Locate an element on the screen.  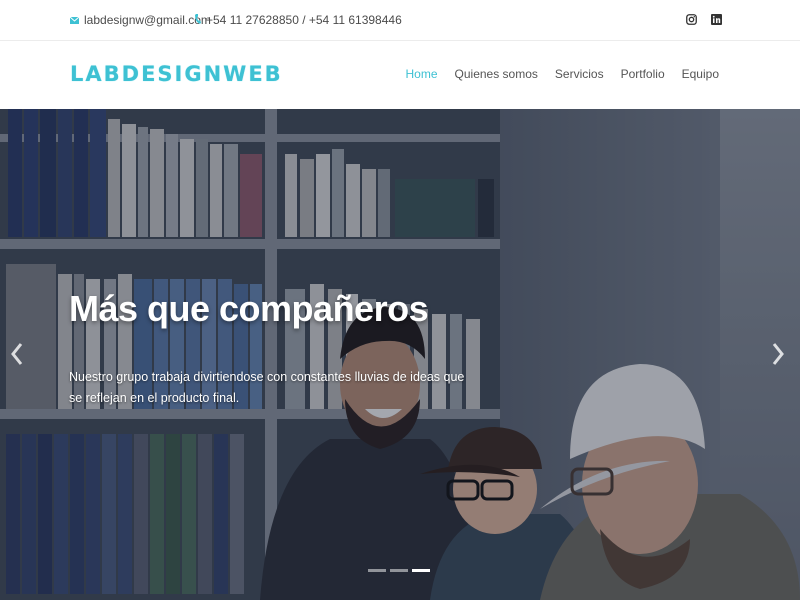
chevron-left-icon is located at coordinates (17, 354).